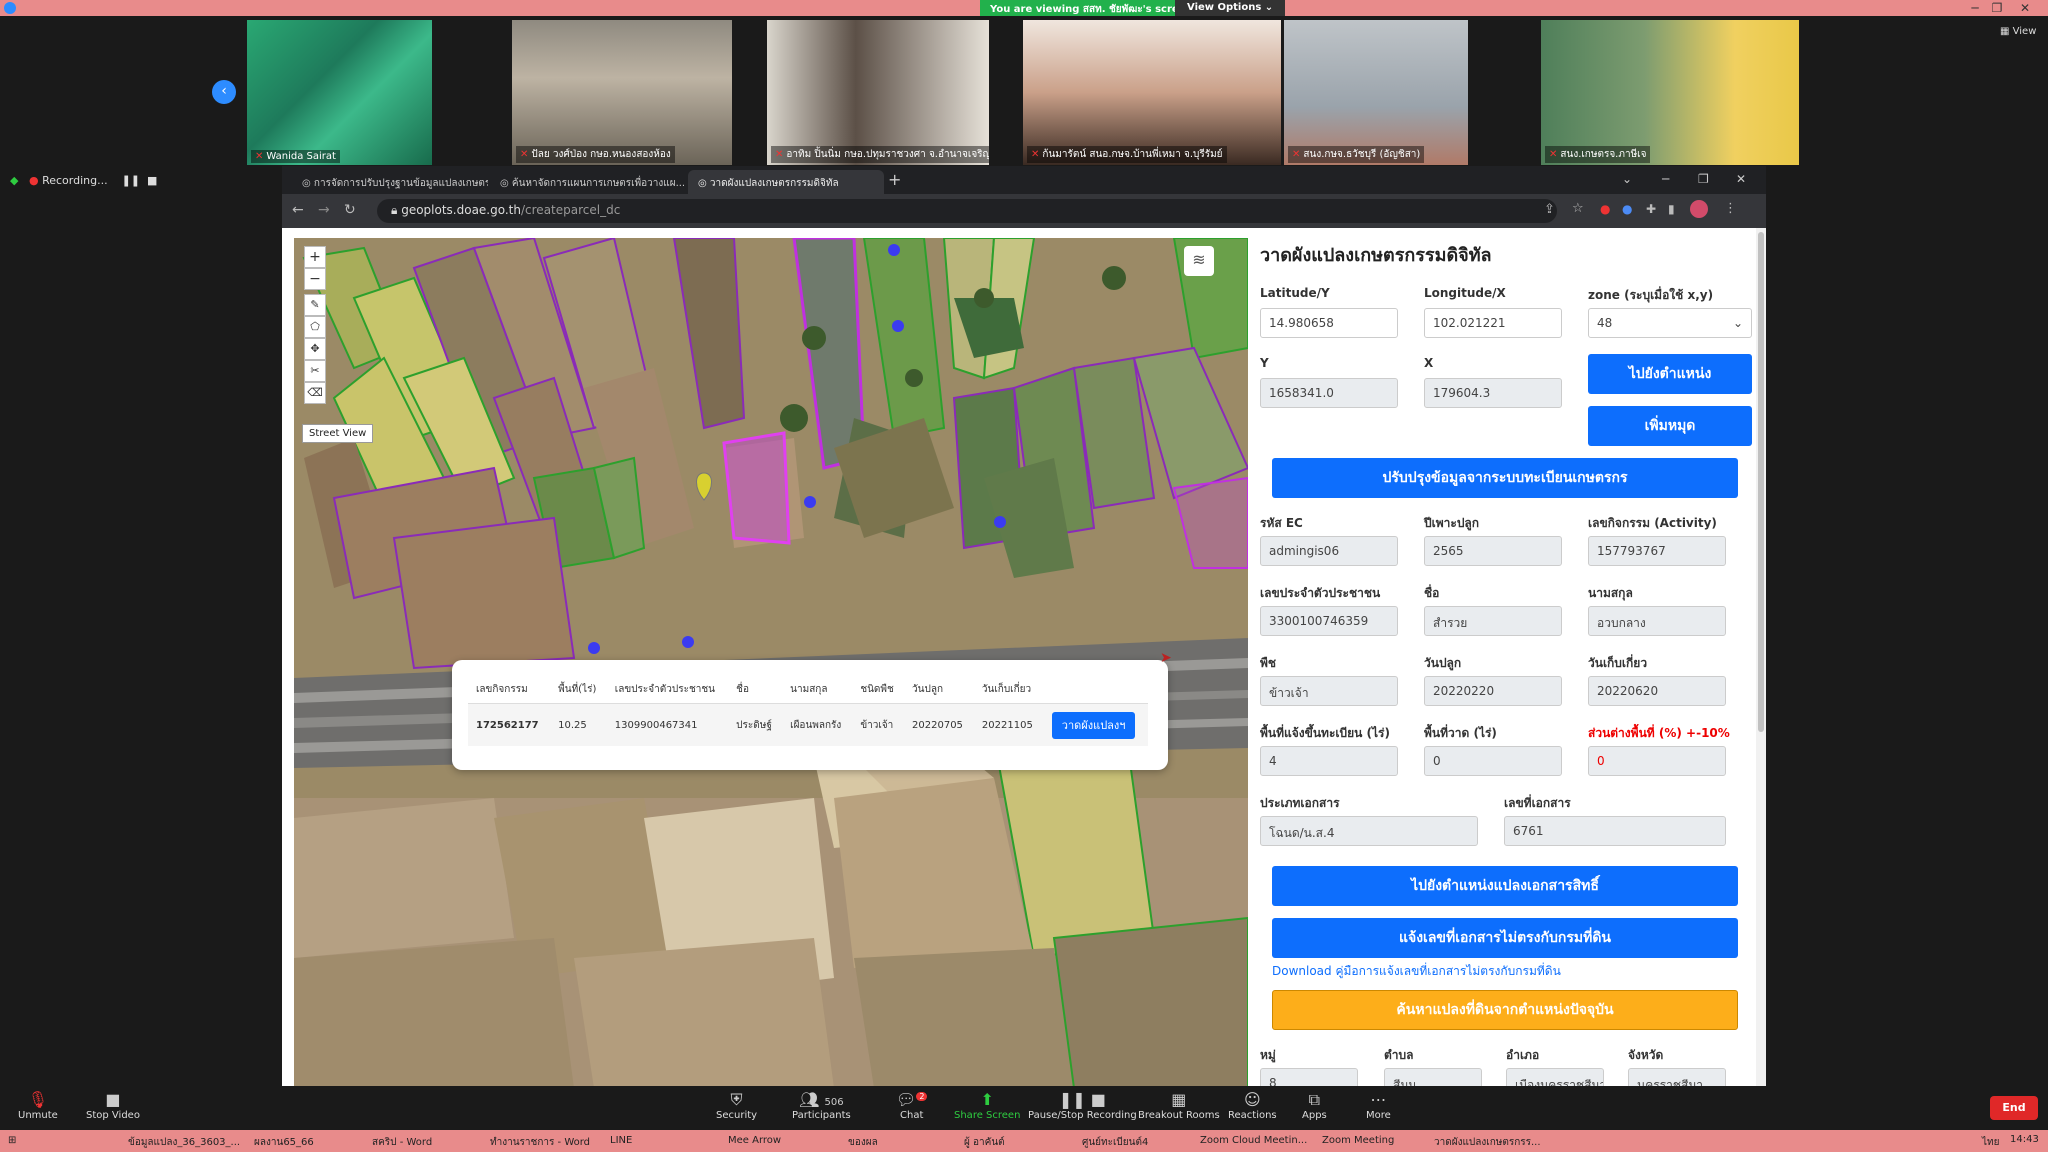 This screenshot has width=2048, height=1152. I want to click on amphoe-input: เมืองนครราชสีมา, so click(1555, 1077).